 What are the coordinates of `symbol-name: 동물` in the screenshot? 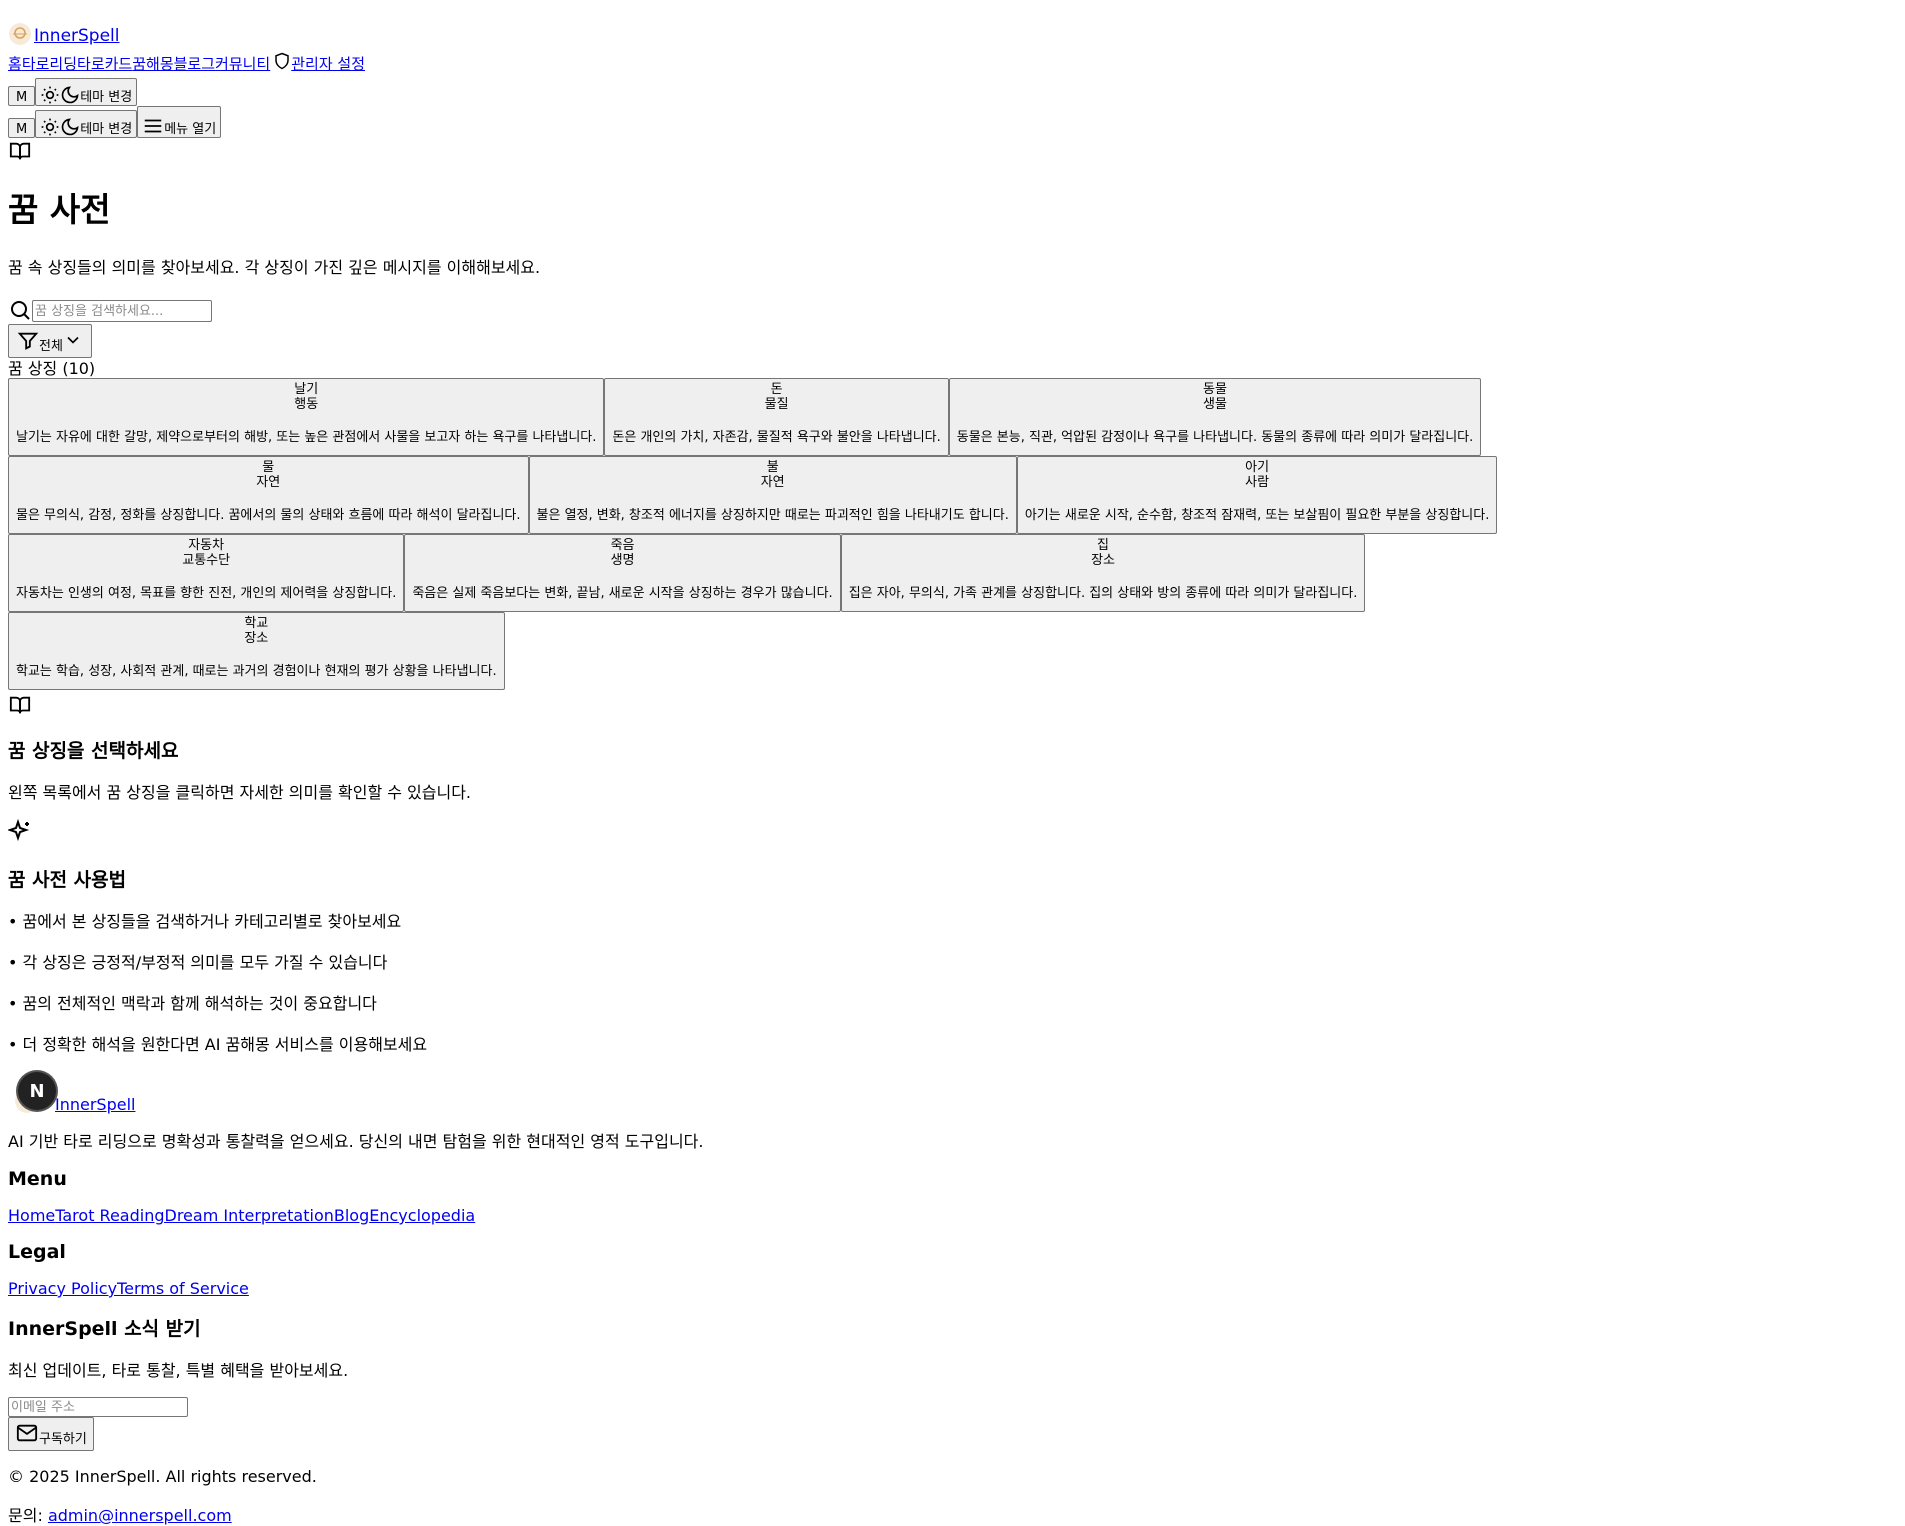 It's located at (1215, 389).